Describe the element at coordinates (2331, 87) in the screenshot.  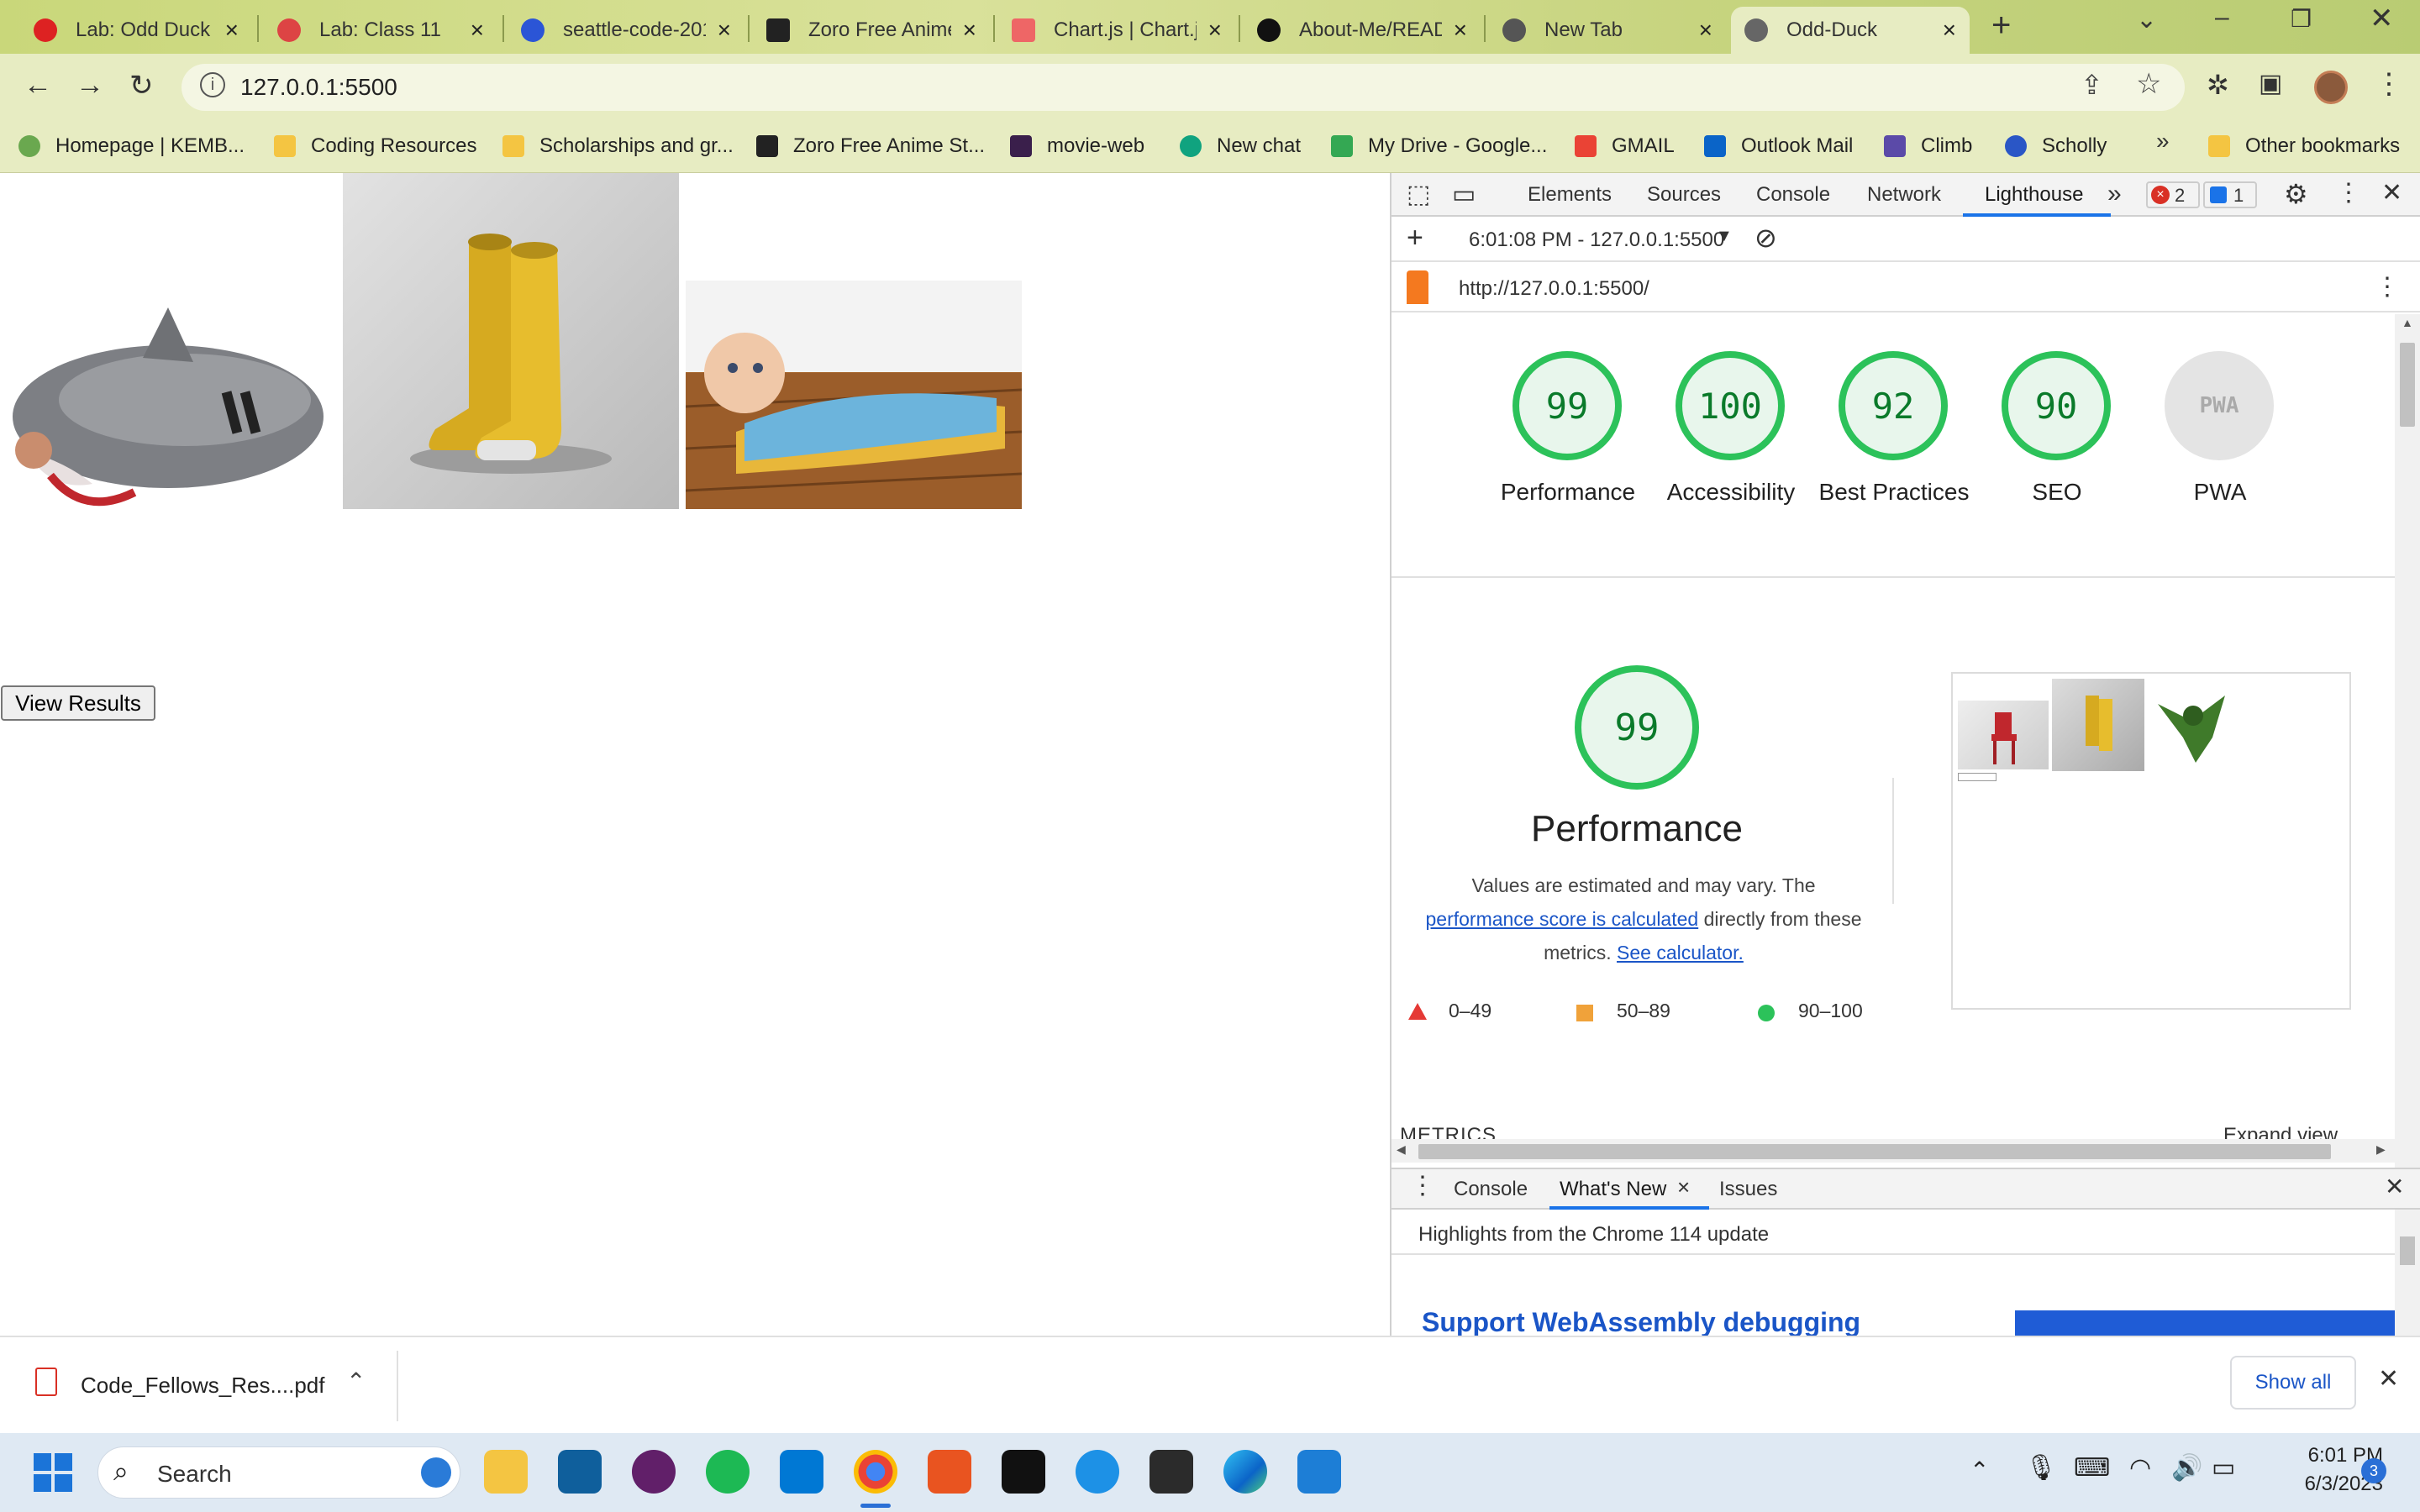
I see `avatar` at that location.